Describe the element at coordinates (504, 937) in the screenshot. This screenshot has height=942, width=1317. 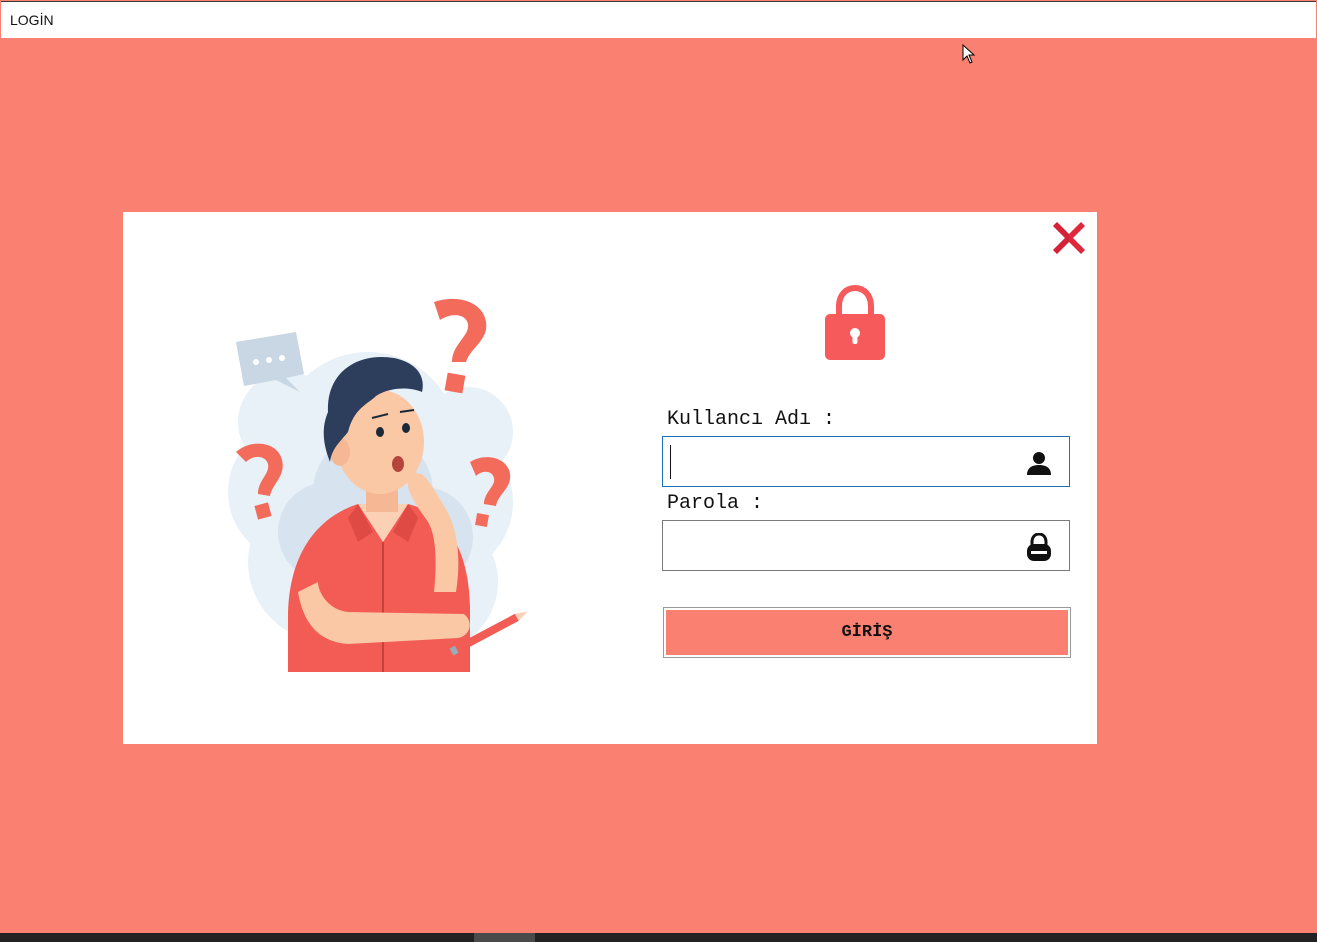
I see `taskbar-item` at that location.